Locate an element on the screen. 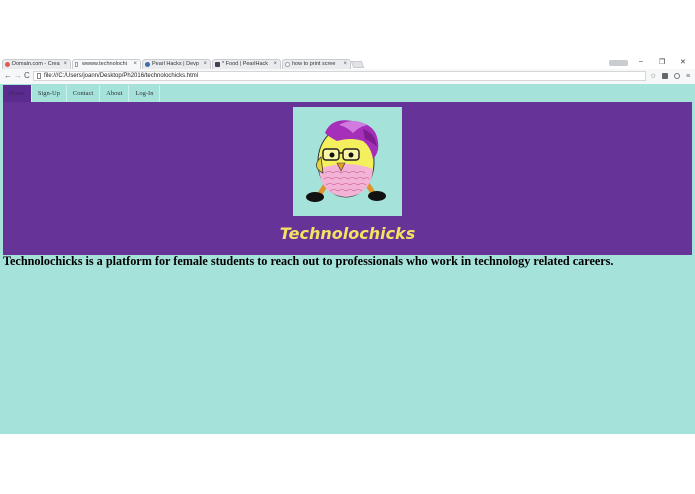 This screenshot has height=494, width=695. chick-mascot-icon is located at coordinates (346, 161).